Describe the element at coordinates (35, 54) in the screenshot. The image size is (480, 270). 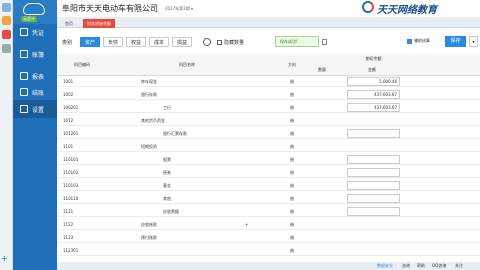
I see `sidebar-item-ledger: 账簿` at that location.